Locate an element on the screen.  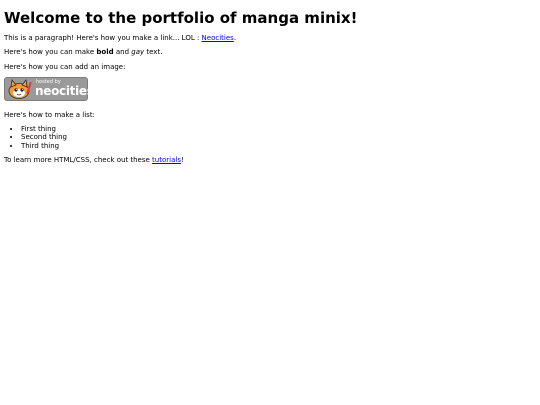
neocities-link: Neocities is located at coordinates (218, 38).